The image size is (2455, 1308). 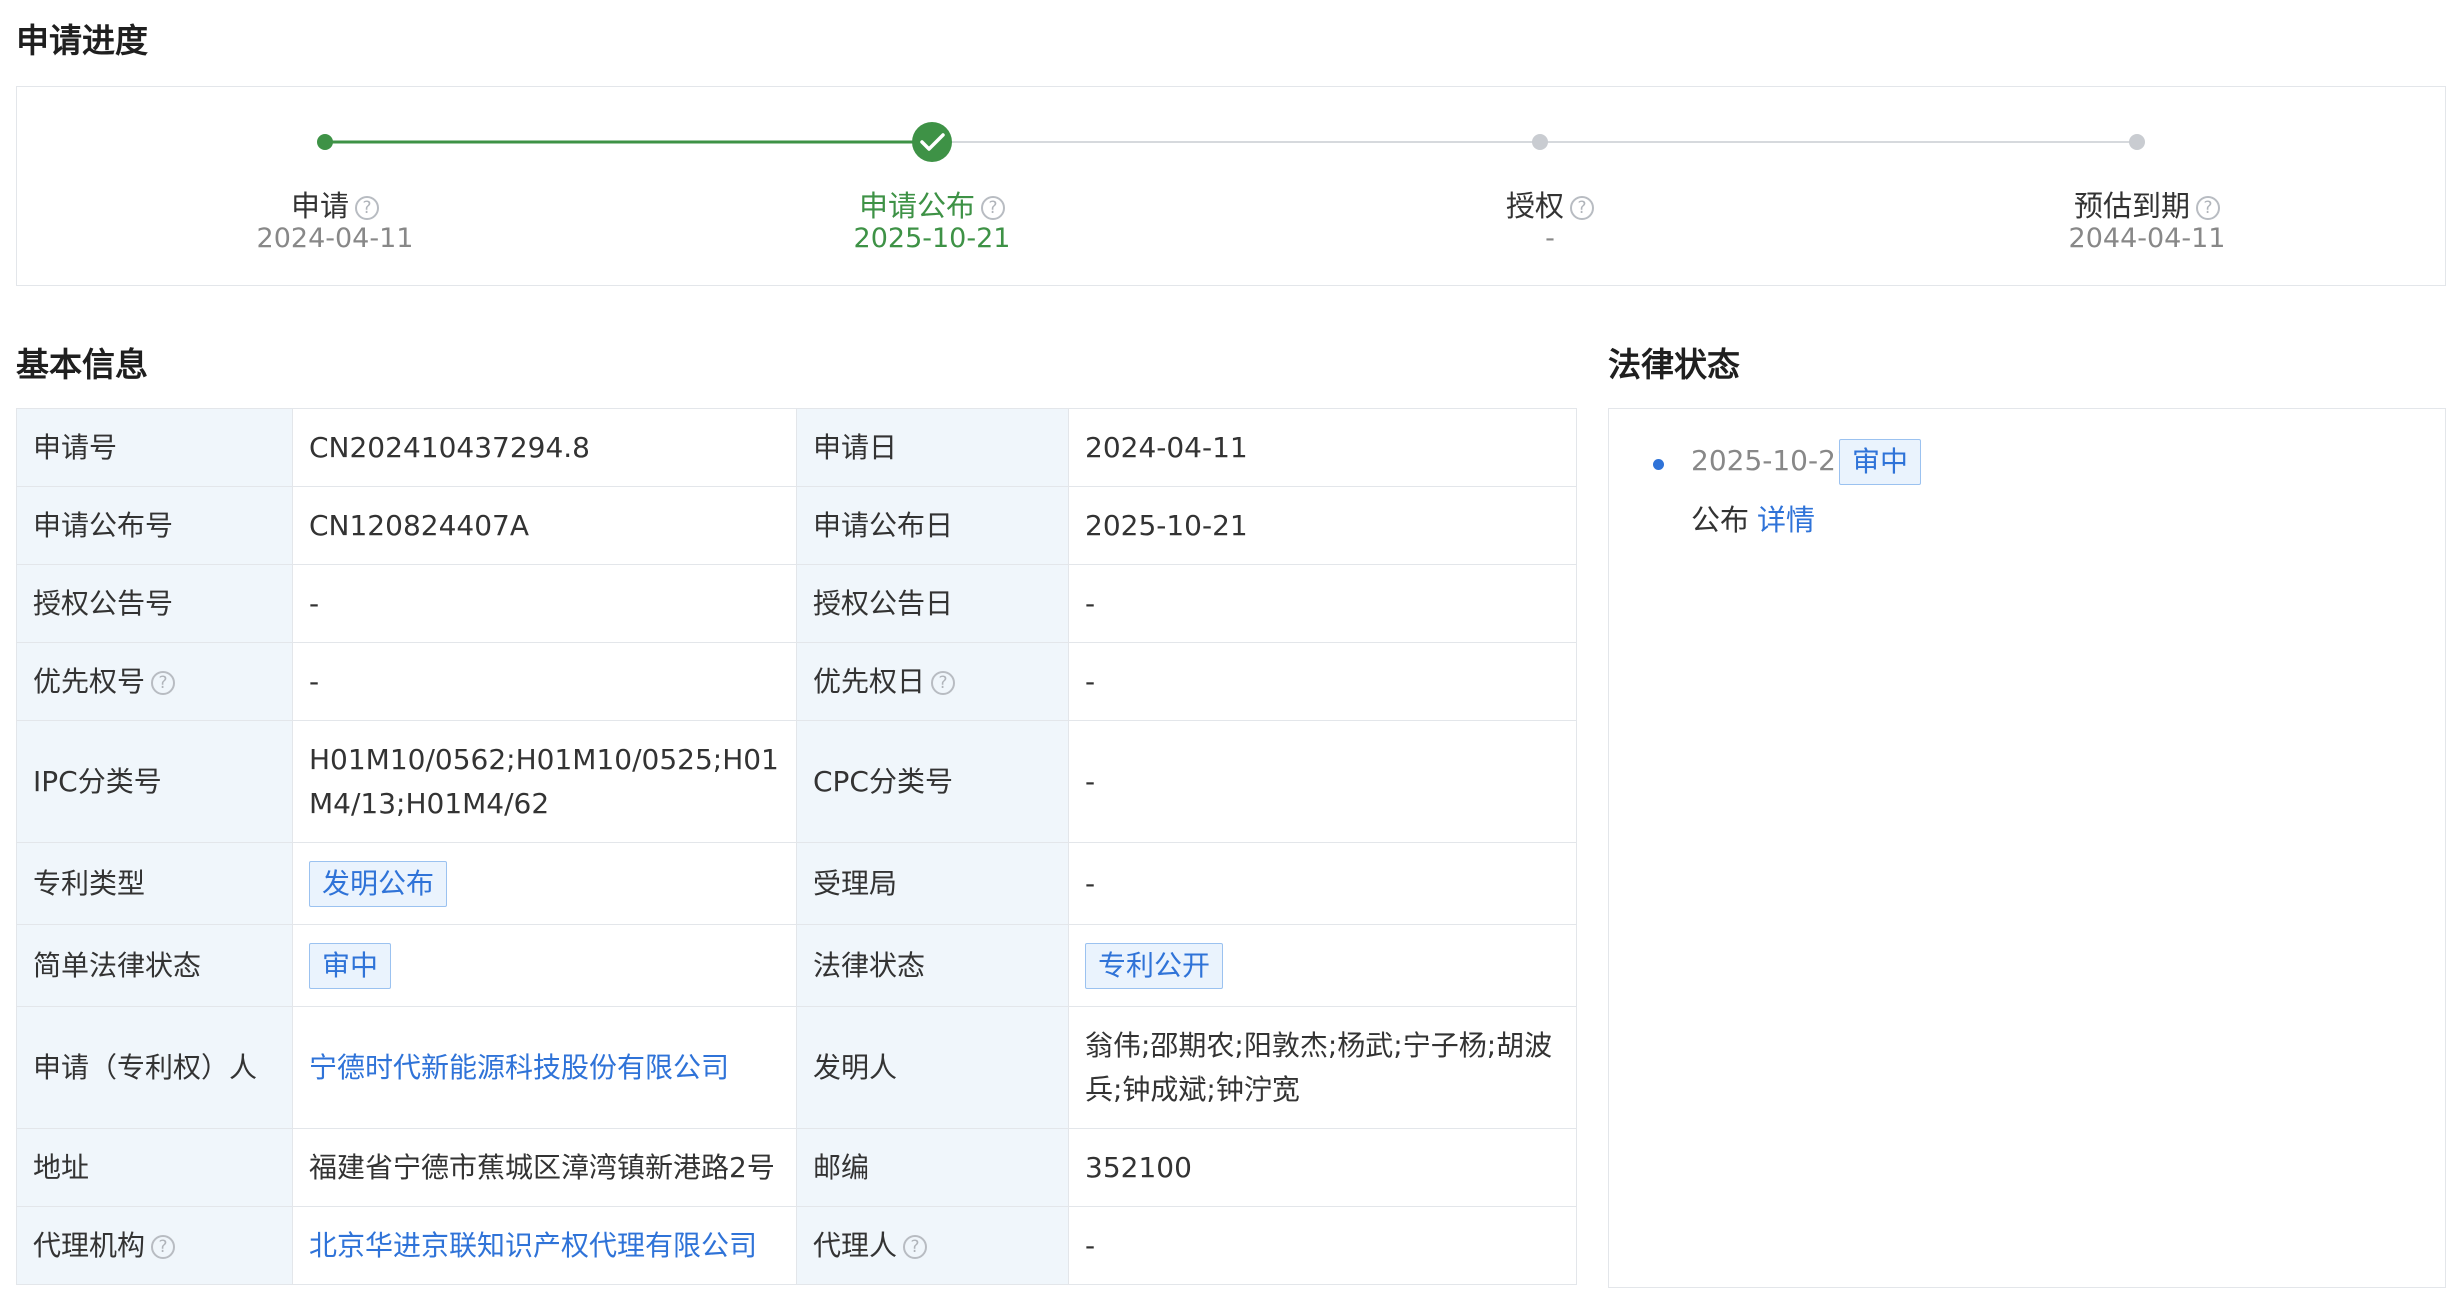 What do you see at coordinates (855, 1245) in the screenshot?
I see `agent-label-text: 代理人` at bounding box center [855, 1245].